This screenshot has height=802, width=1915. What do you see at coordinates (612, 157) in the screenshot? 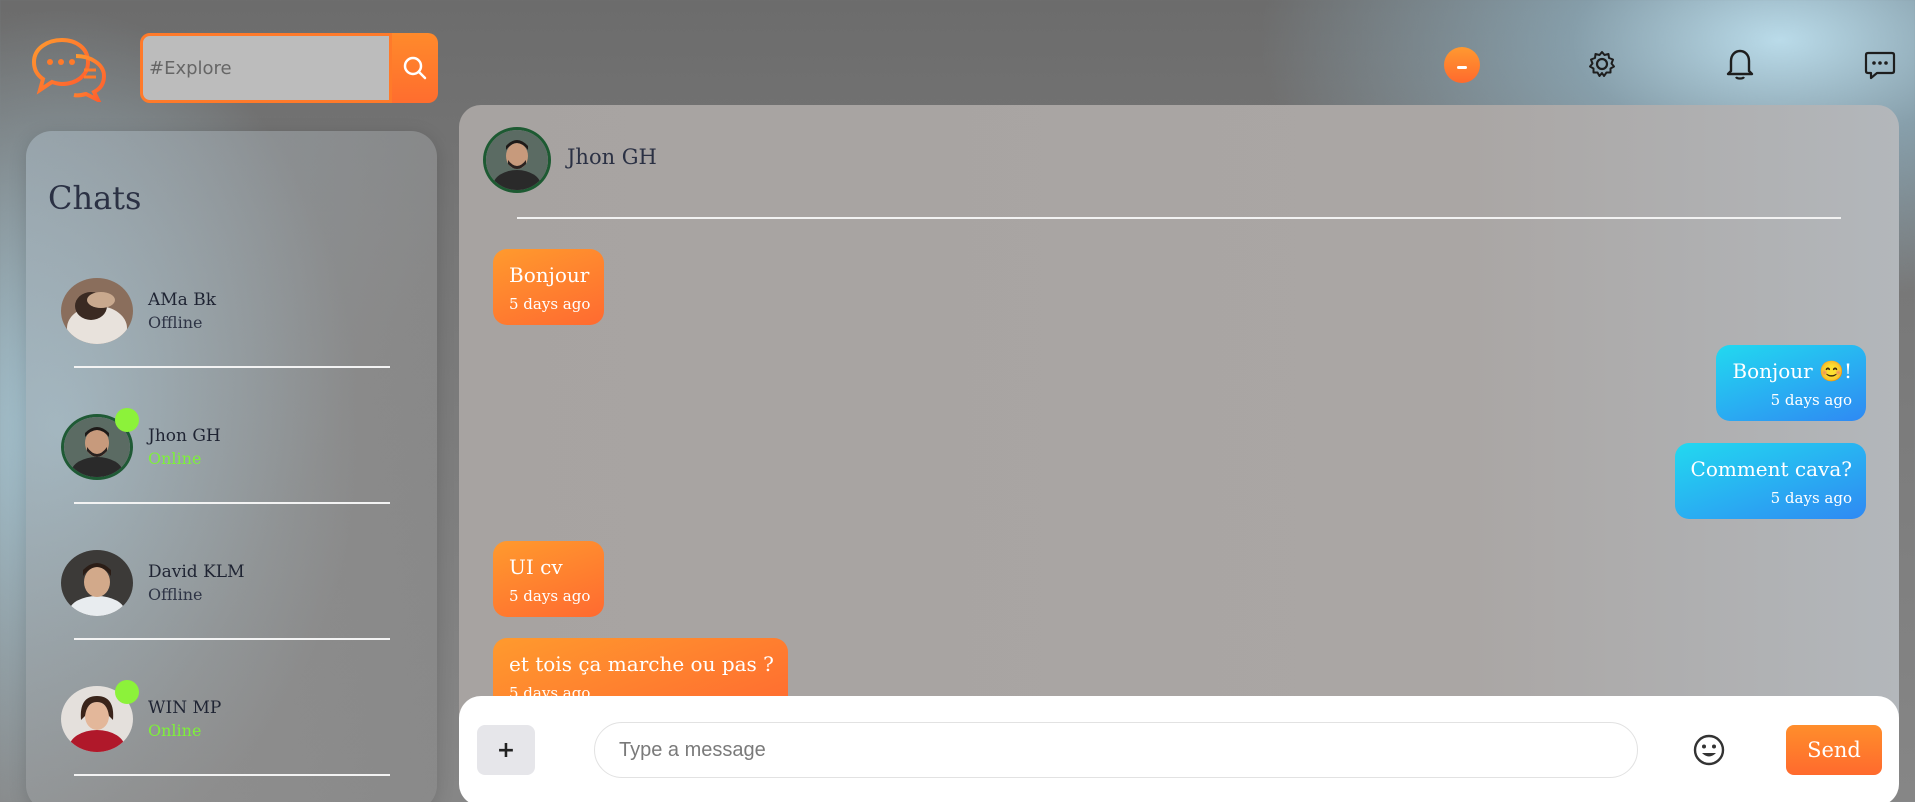
I see `contact-name: Jhon GH` at bounding box center [612, 157].